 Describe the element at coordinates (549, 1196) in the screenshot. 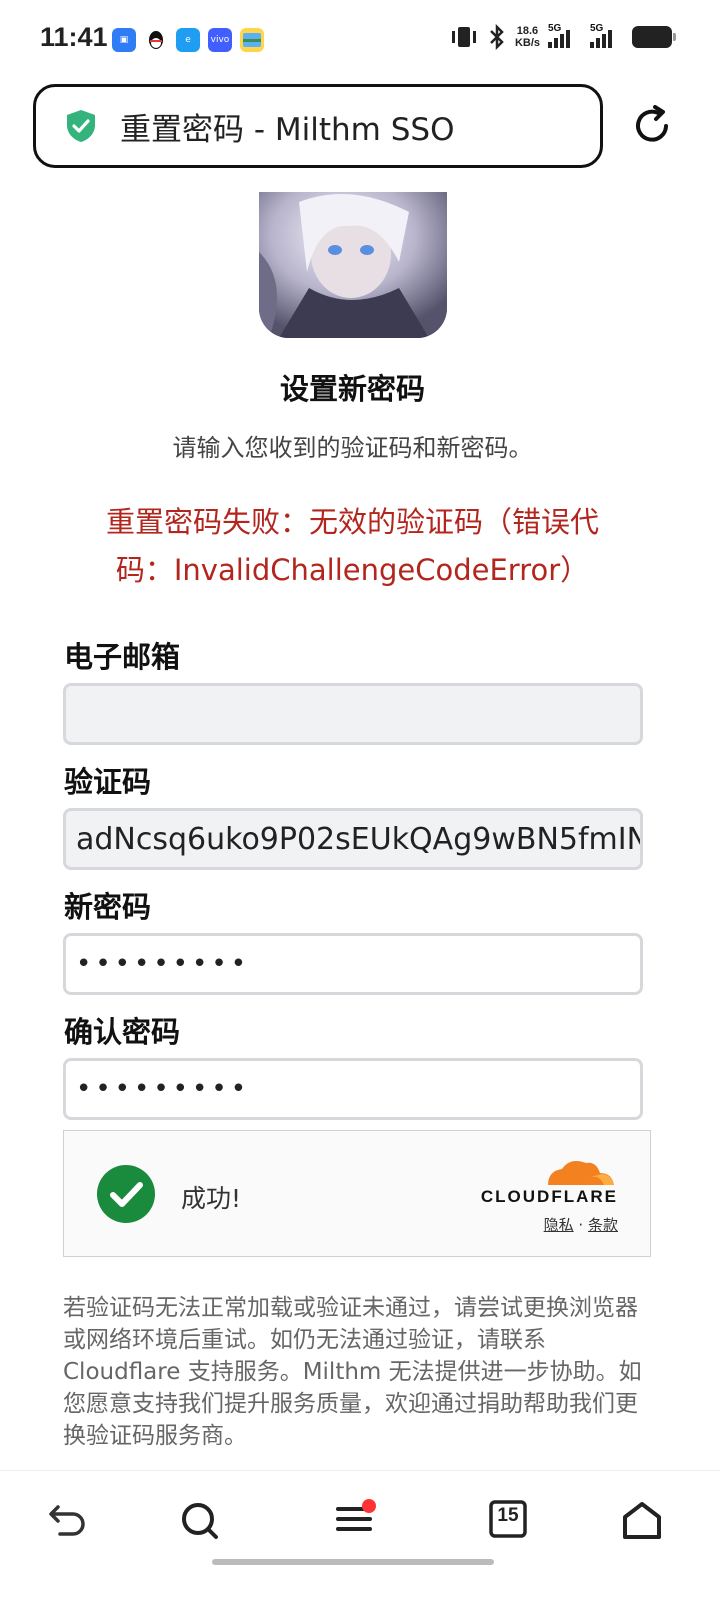

I see `cloudflare-brand: CLOUDFLARE` at that location.